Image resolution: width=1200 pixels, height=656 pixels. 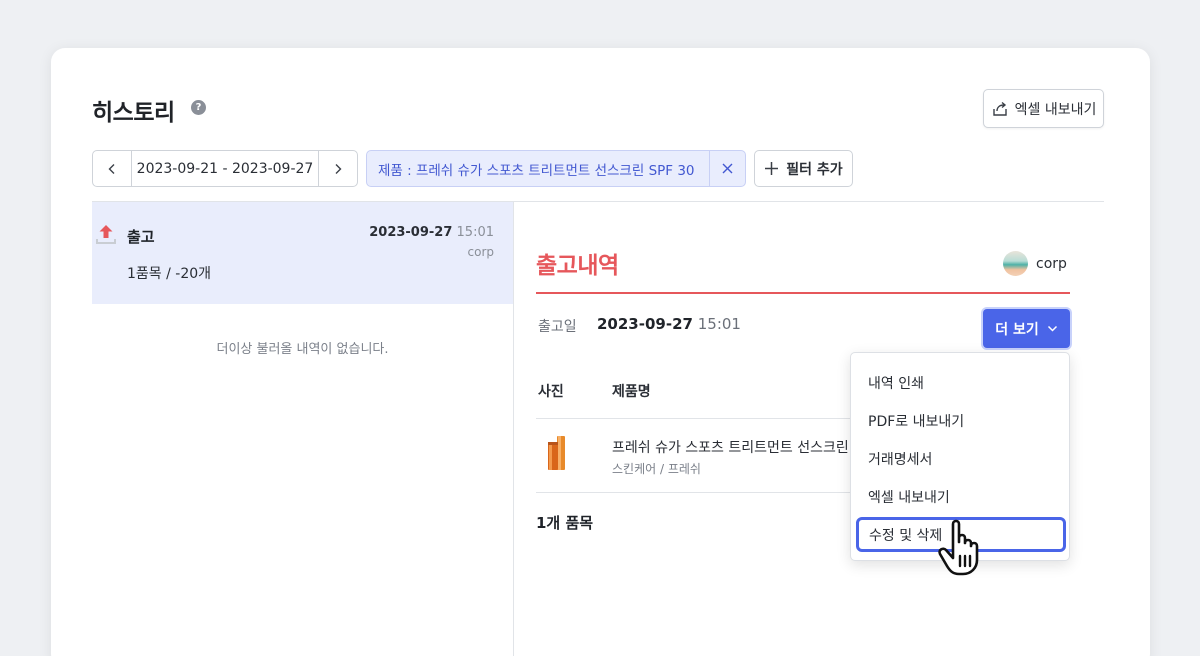 I want to click on add-filter-button: 필터 추가, so click(x=803, y=168).